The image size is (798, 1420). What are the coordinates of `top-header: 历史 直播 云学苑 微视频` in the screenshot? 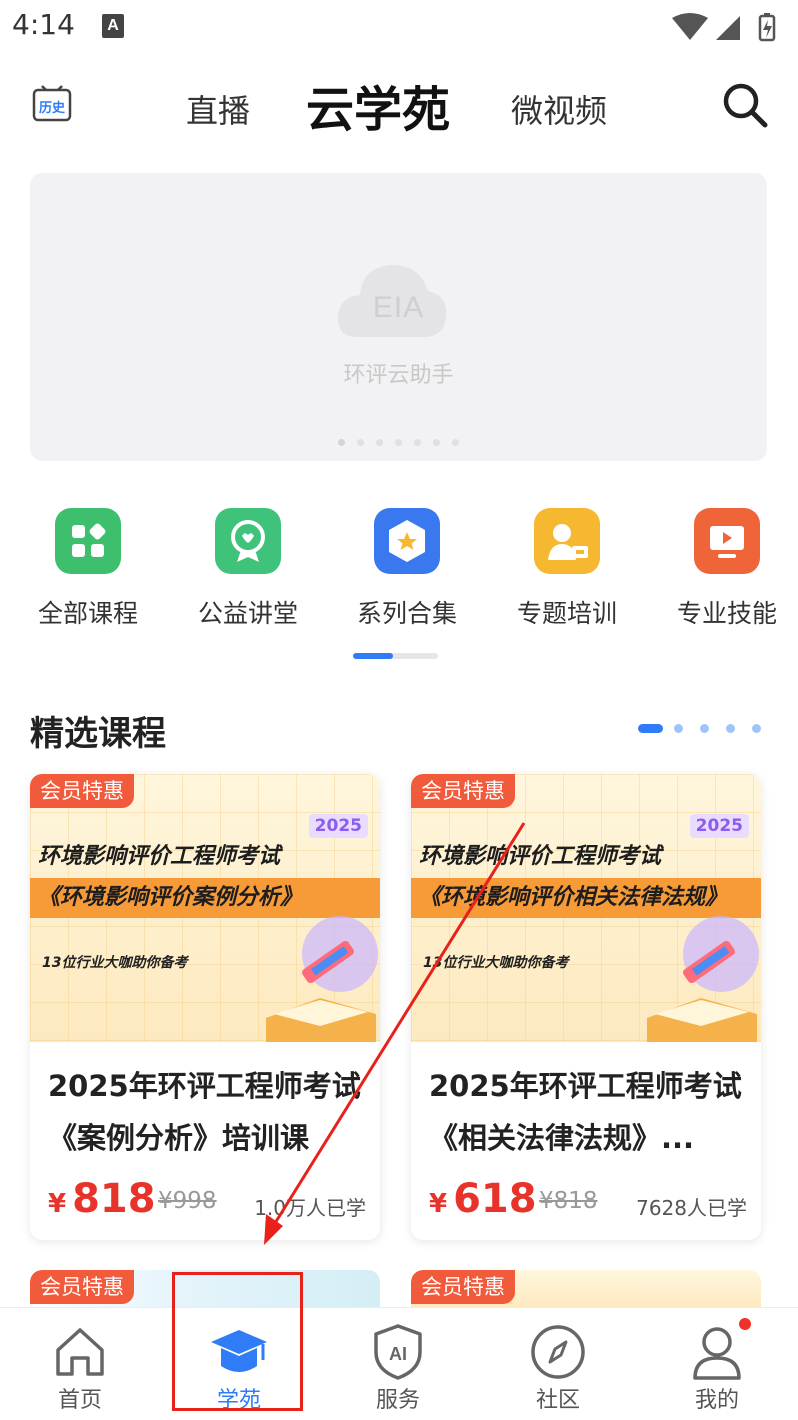 It's located at (399, 107).